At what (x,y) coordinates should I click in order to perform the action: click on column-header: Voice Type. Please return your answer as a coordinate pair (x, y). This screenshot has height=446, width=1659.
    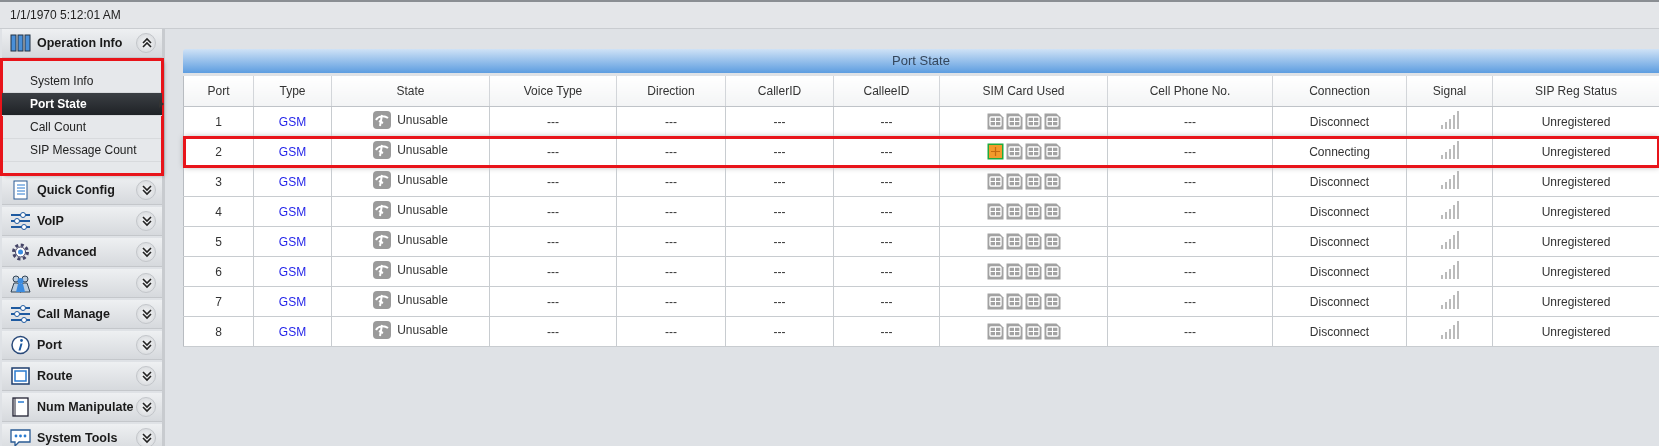
    Looking at the image, I should click on (553, 91).